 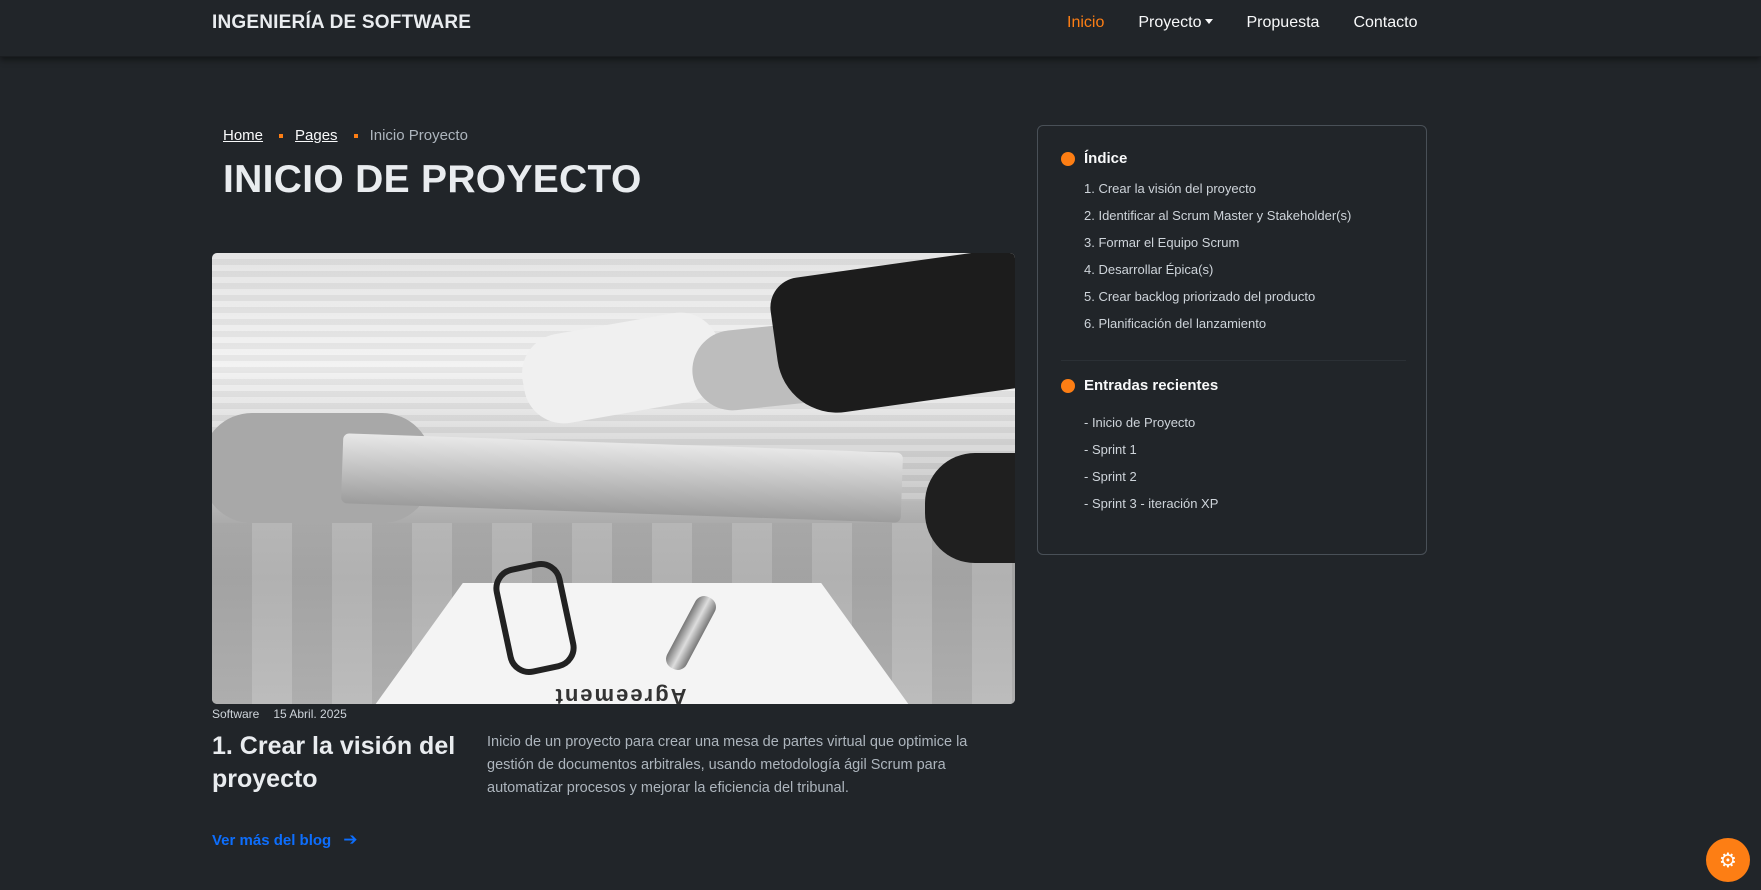 What do you see at coordinates (432, 179) in the screenshot?
I see `page-title: INICIO DE PROYECTO` at bounding box center [432, 179].